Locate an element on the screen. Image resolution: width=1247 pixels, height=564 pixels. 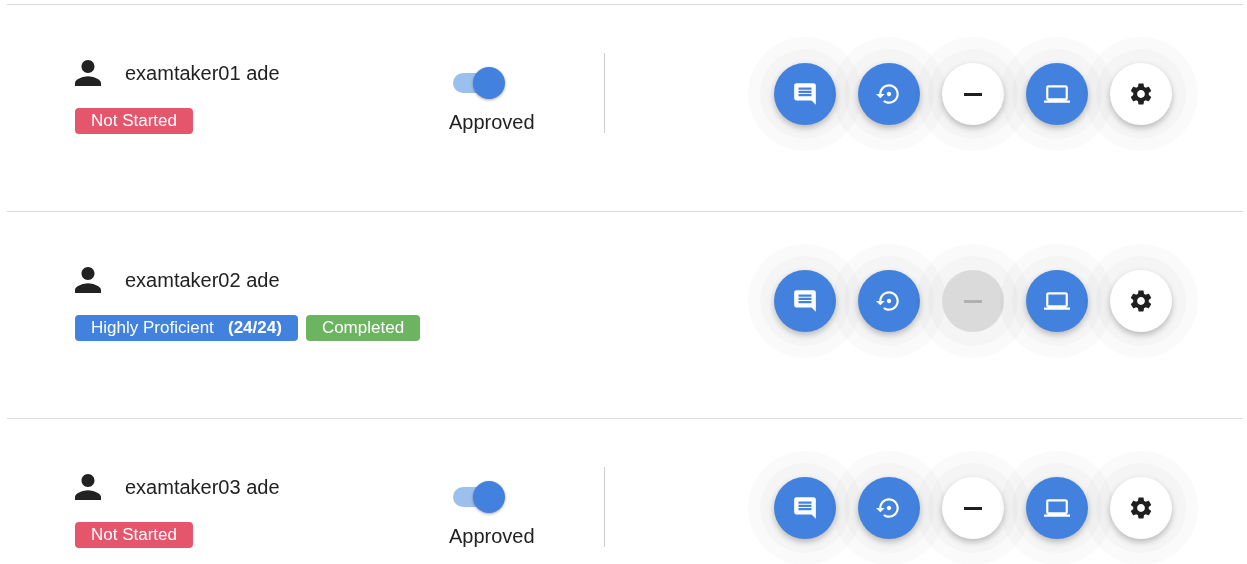
user-name: examtaker01 ade is located at coordinates (202, 73).